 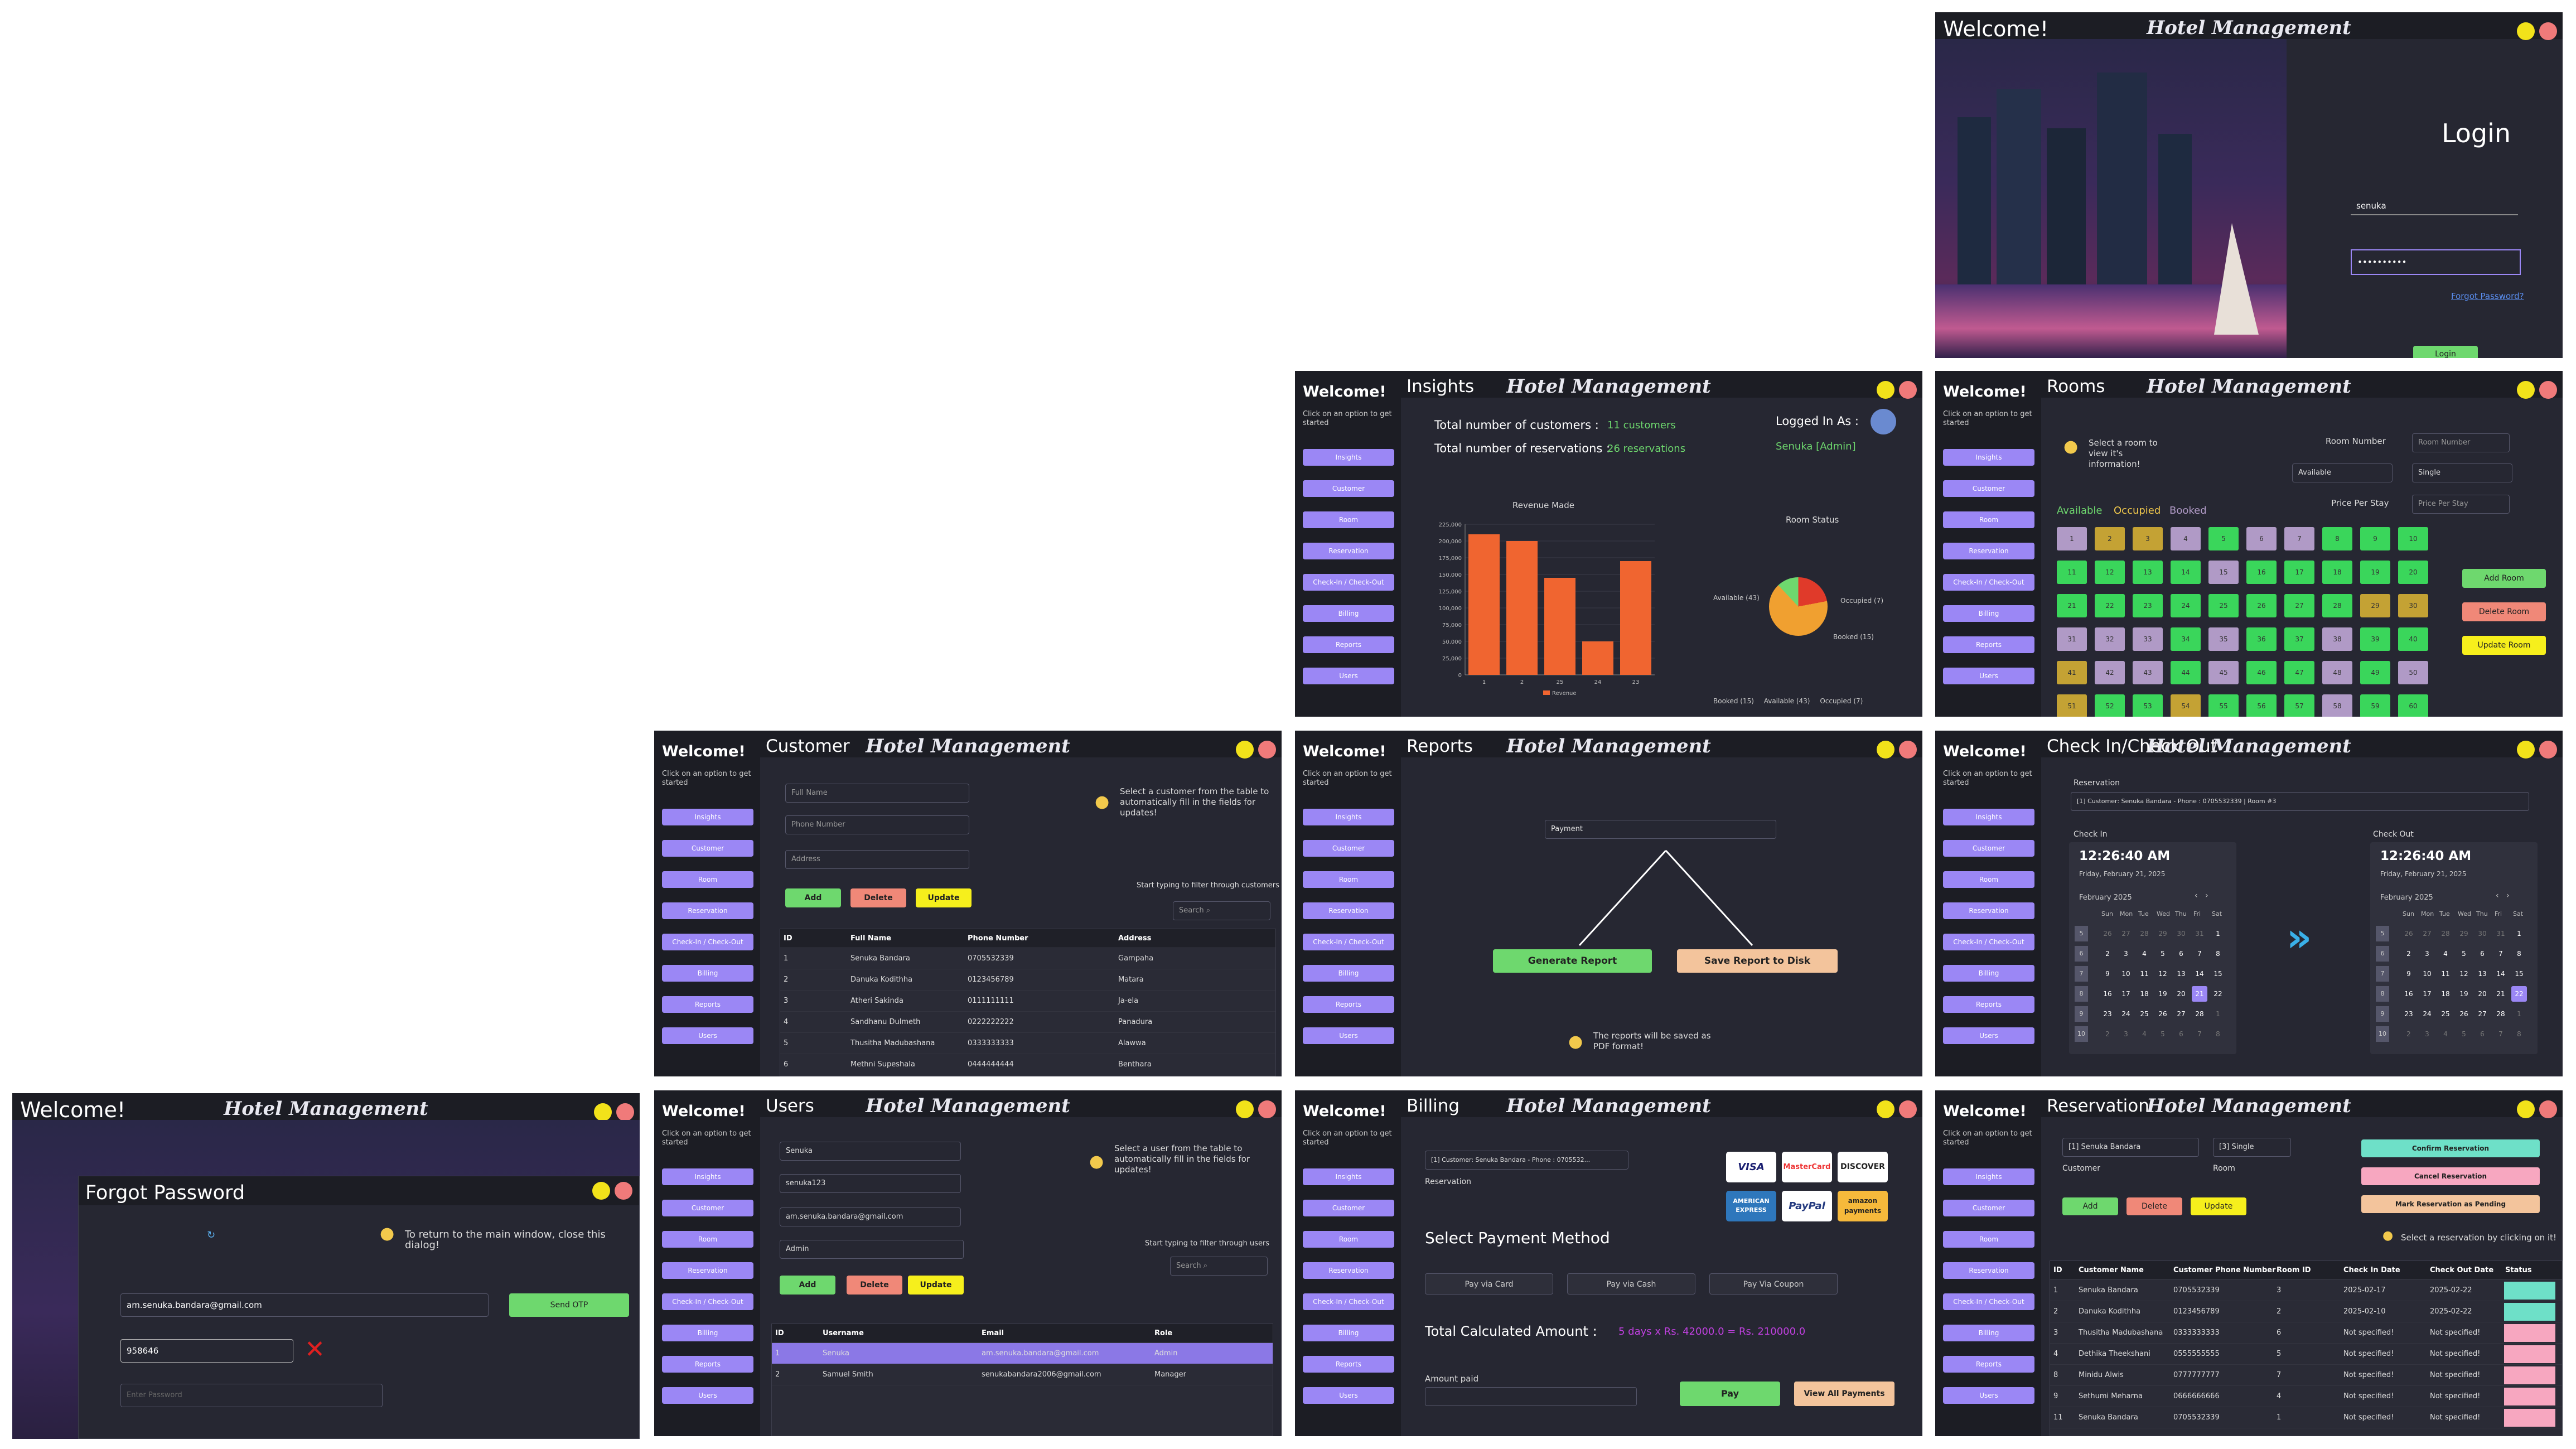 I want to click on room-tile: 55, so click(x=2223, y=705).